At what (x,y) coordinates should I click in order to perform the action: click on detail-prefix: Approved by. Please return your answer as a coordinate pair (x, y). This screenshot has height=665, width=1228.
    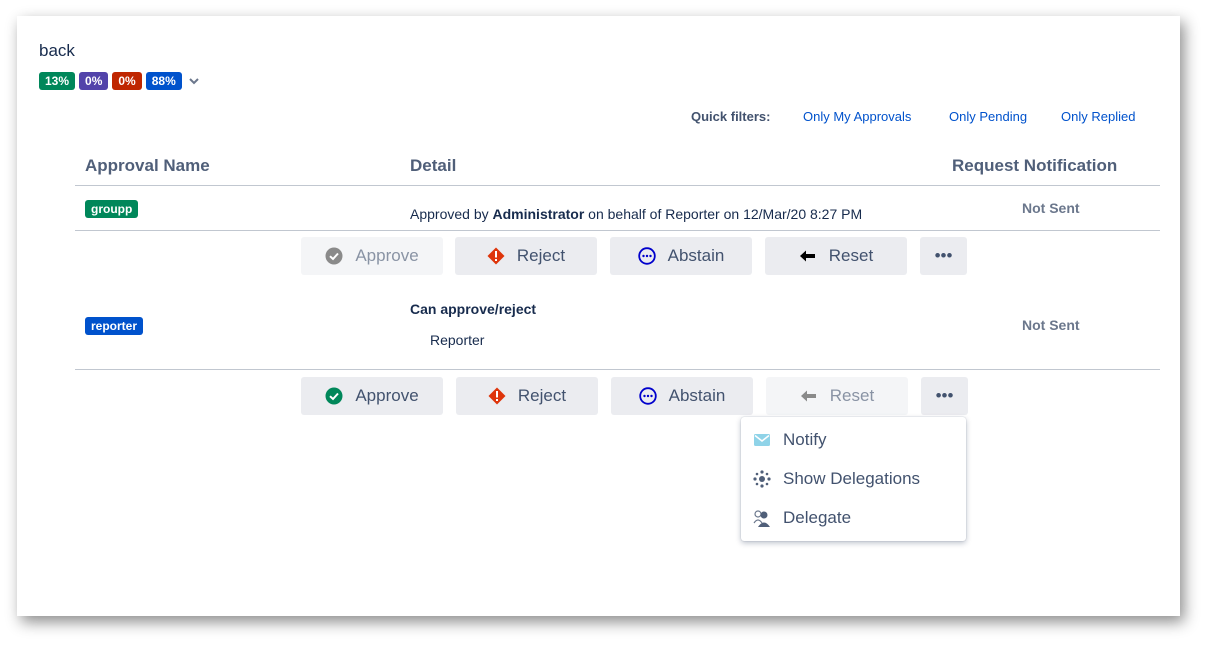
    Looking at the image, I should click on (451, 214).